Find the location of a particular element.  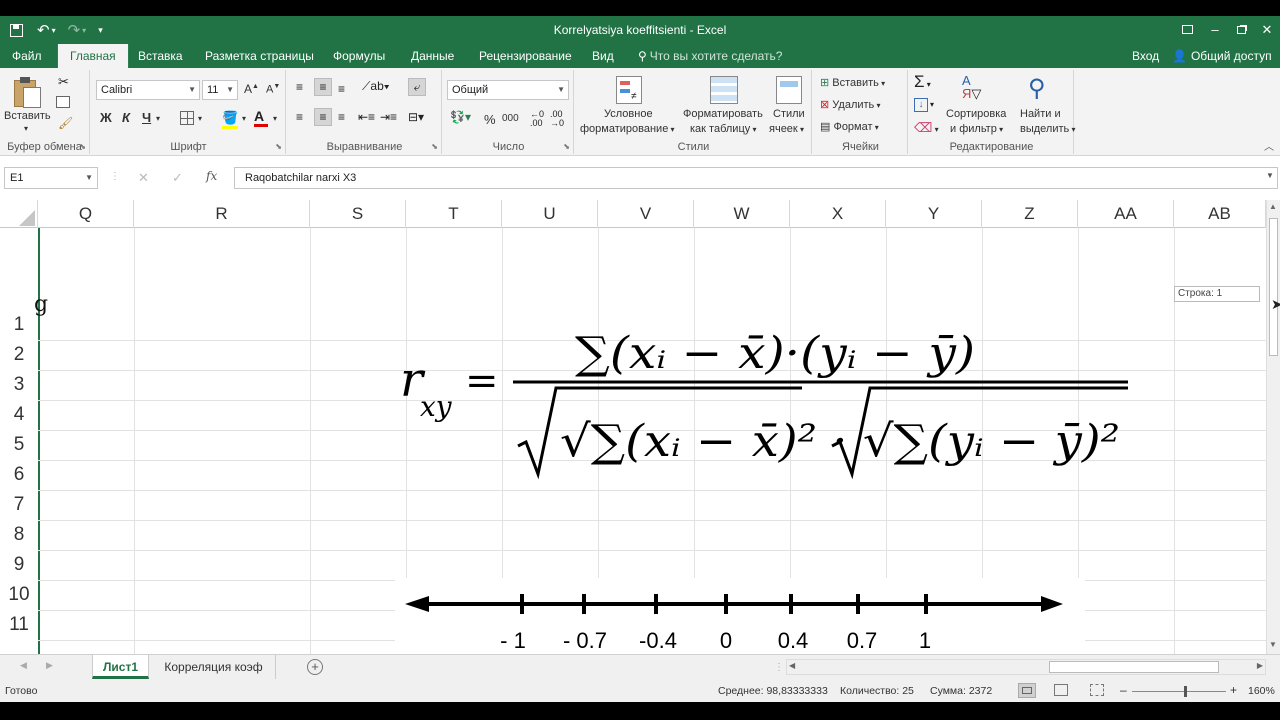

column-header-s: S is located at coordinates (358, 214).